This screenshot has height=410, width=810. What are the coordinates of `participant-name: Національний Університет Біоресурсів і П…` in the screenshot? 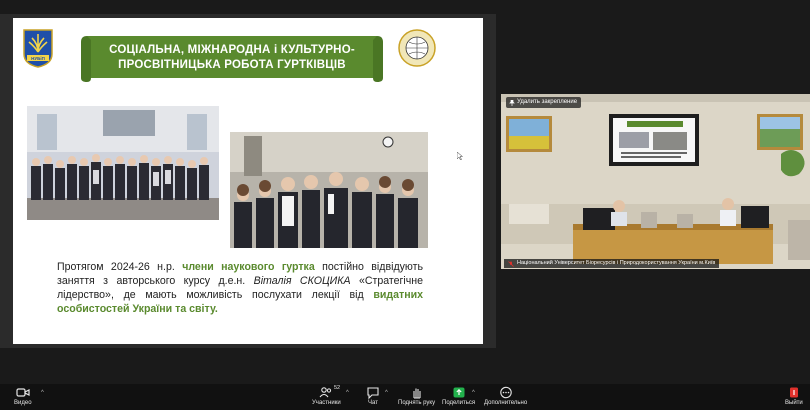 It's located at (616, 263).